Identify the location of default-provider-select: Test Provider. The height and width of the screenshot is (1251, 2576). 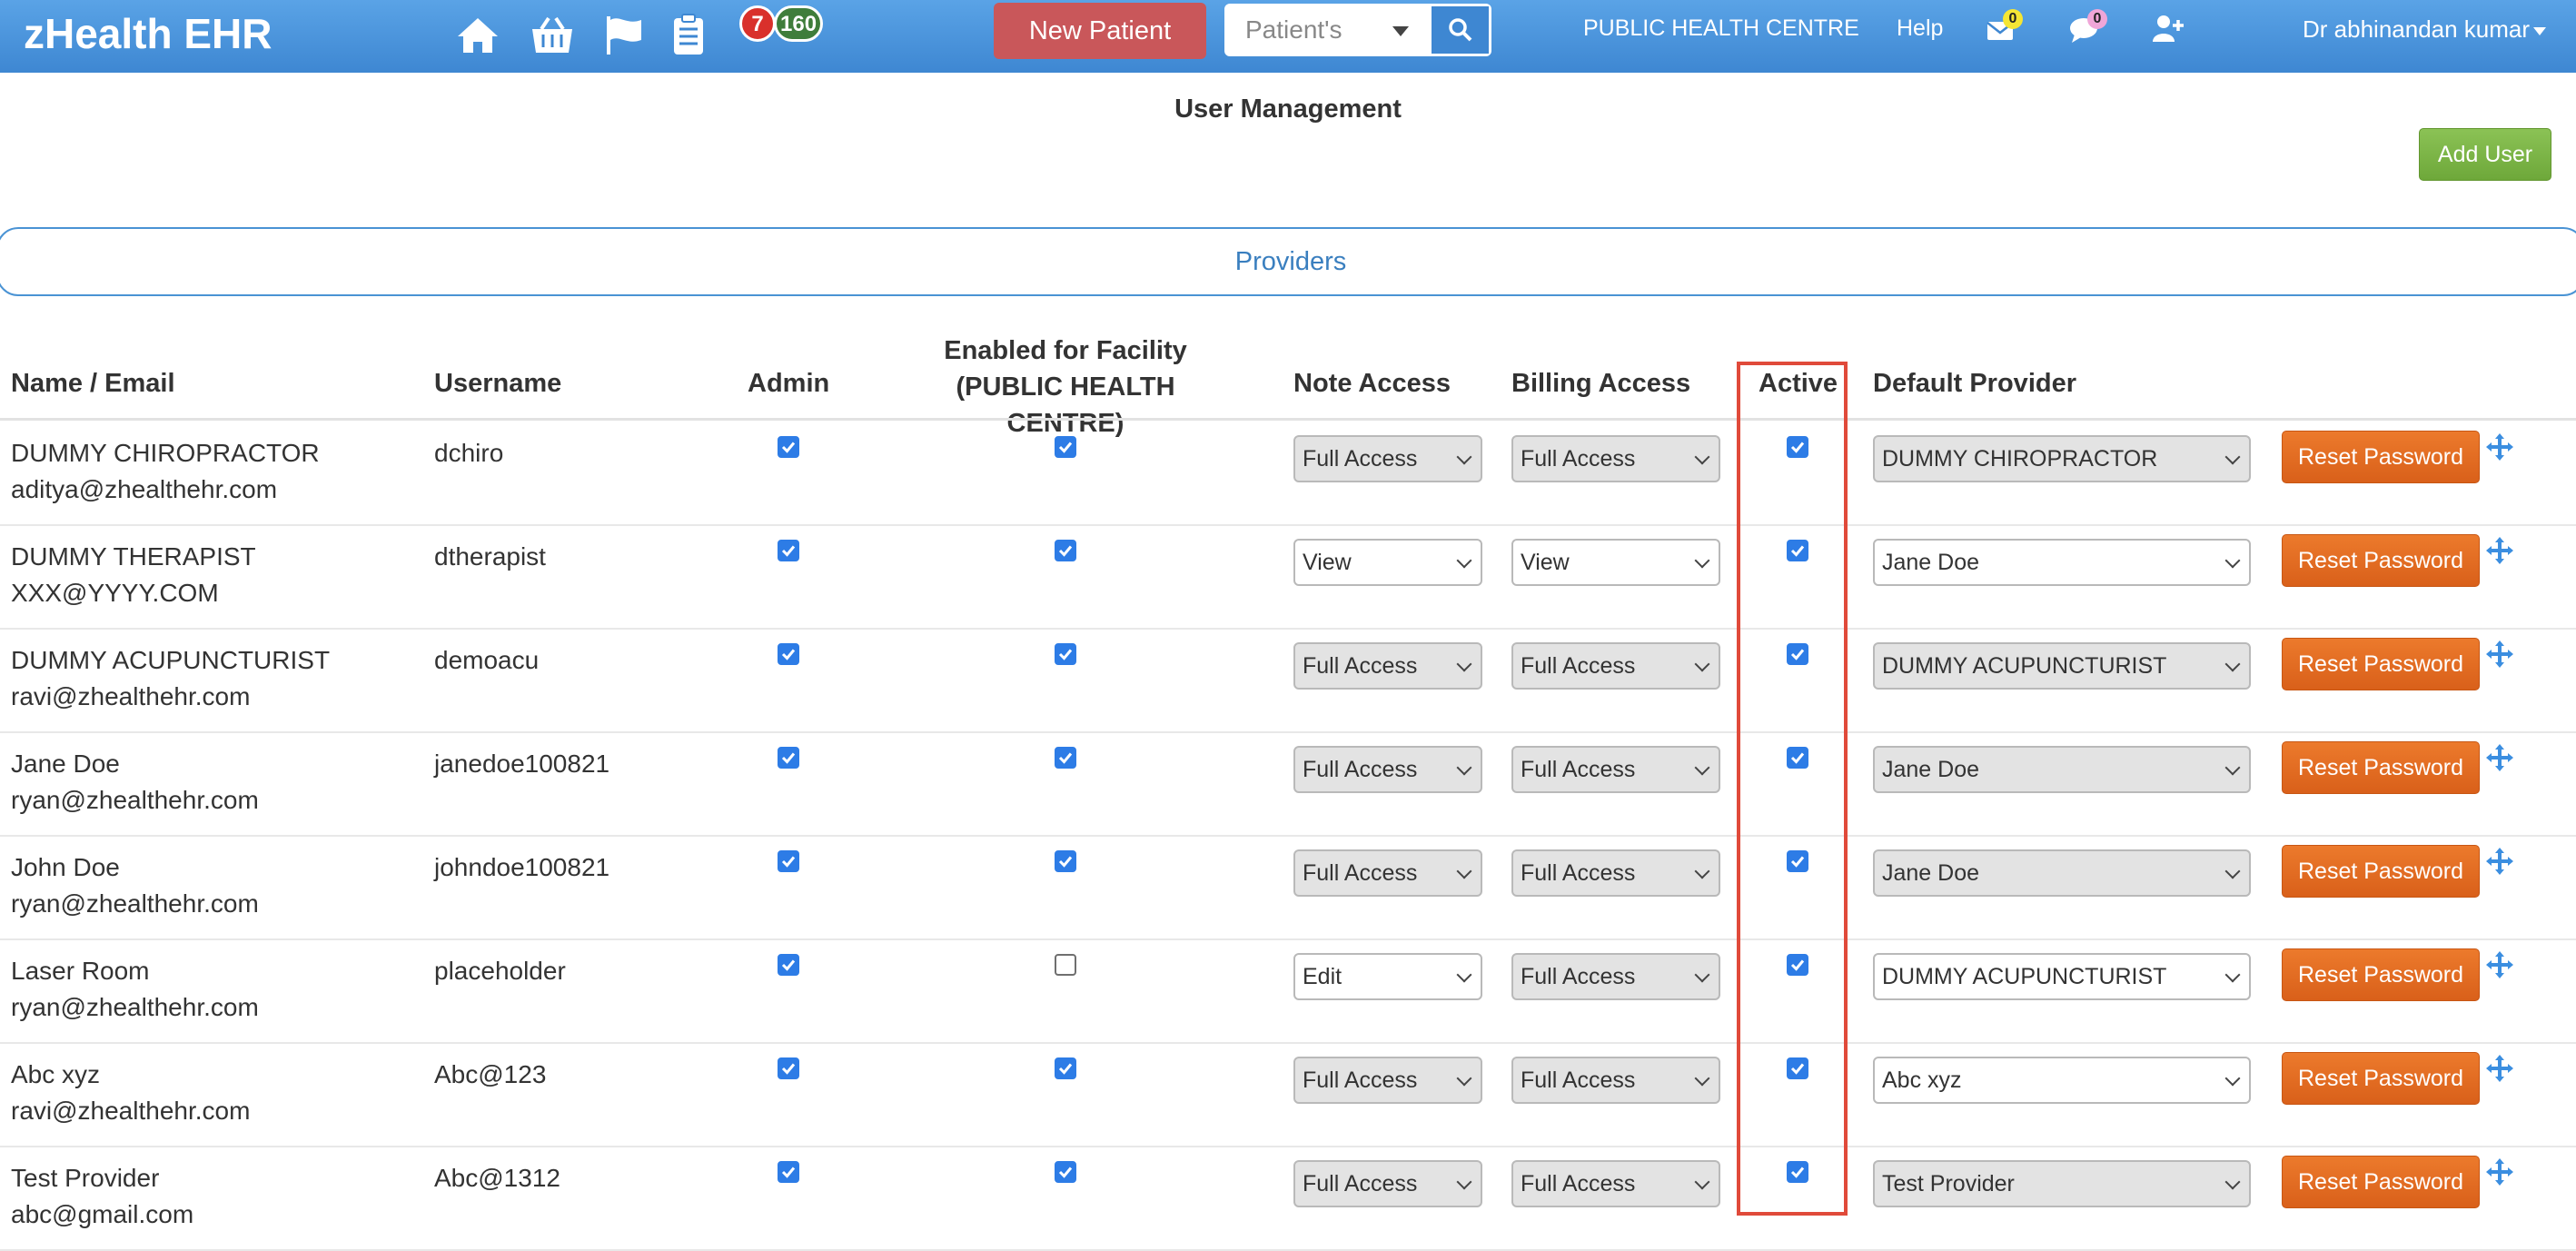
(2062, 1183).